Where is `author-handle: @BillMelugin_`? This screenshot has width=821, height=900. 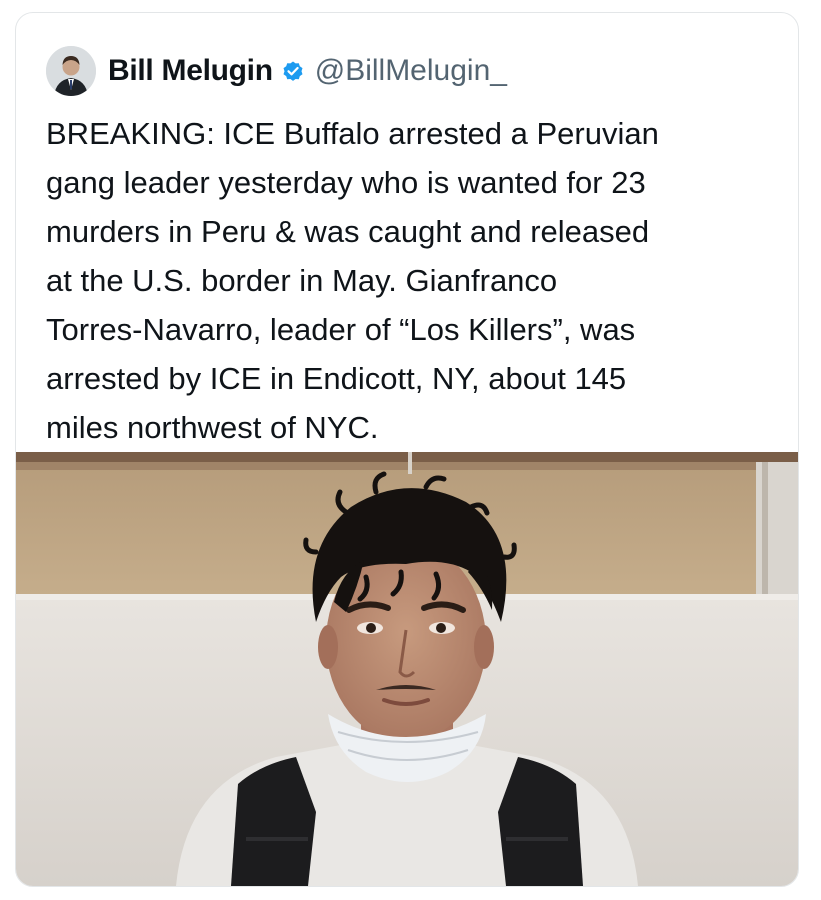 author-handle: @BillMelugin_ is located at coordinates (411, 71).